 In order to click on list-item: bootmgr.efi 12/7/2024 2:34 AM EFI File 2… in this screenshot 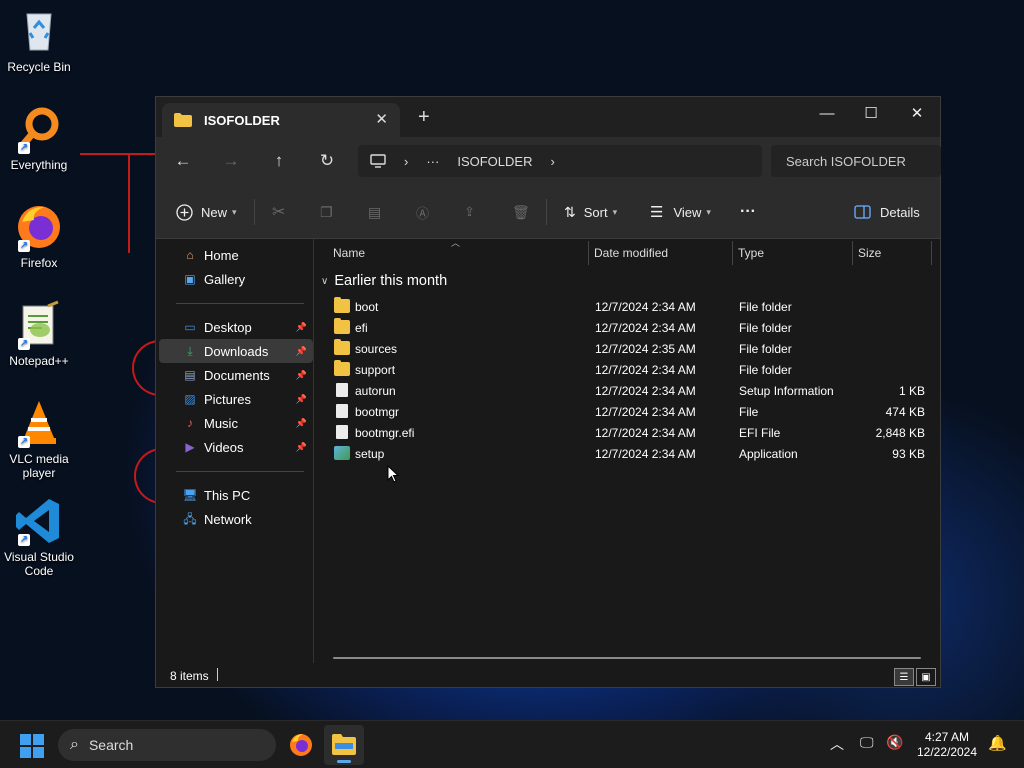, I will do `click(628, 433)`.